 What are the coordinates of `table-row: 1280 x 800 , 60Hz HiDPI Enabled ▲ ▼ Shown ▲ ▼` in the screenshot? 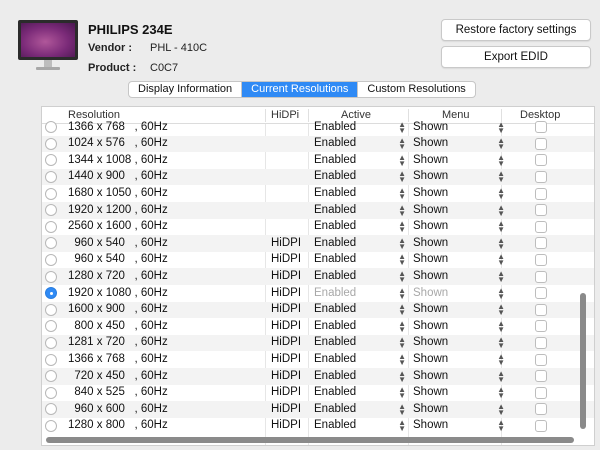 It's located at (318, 426).